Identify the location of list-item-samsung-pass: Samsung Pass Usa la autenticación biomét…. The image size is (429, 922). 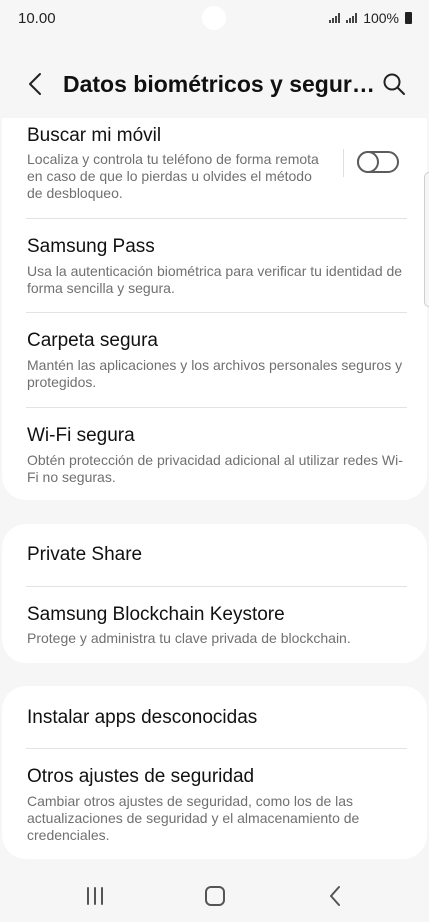
(214, 265).